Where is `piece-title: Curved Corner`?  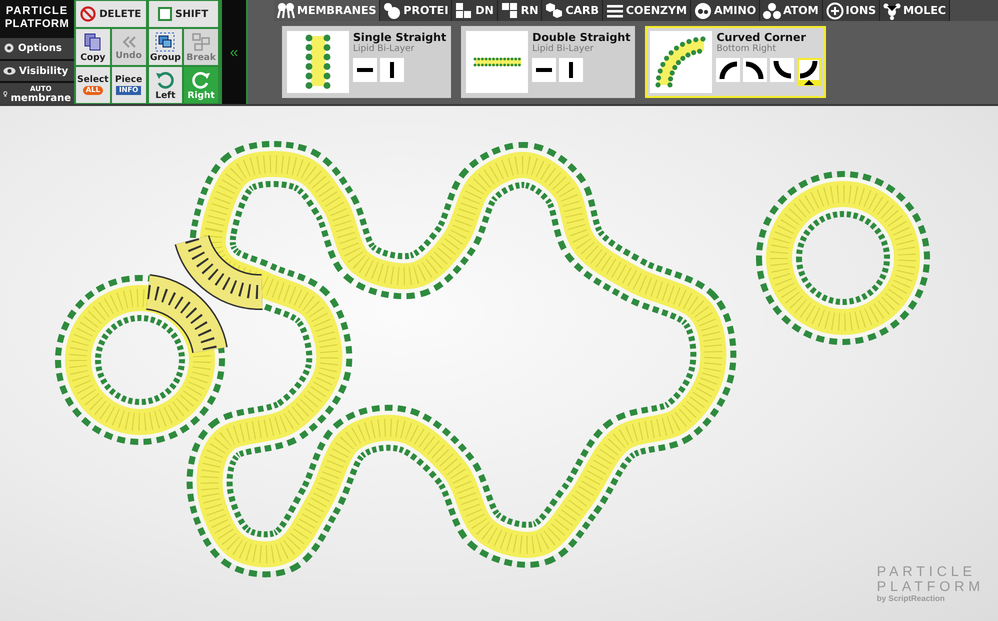 piece-title: Curved Corner is located at coordinates (761, 37).